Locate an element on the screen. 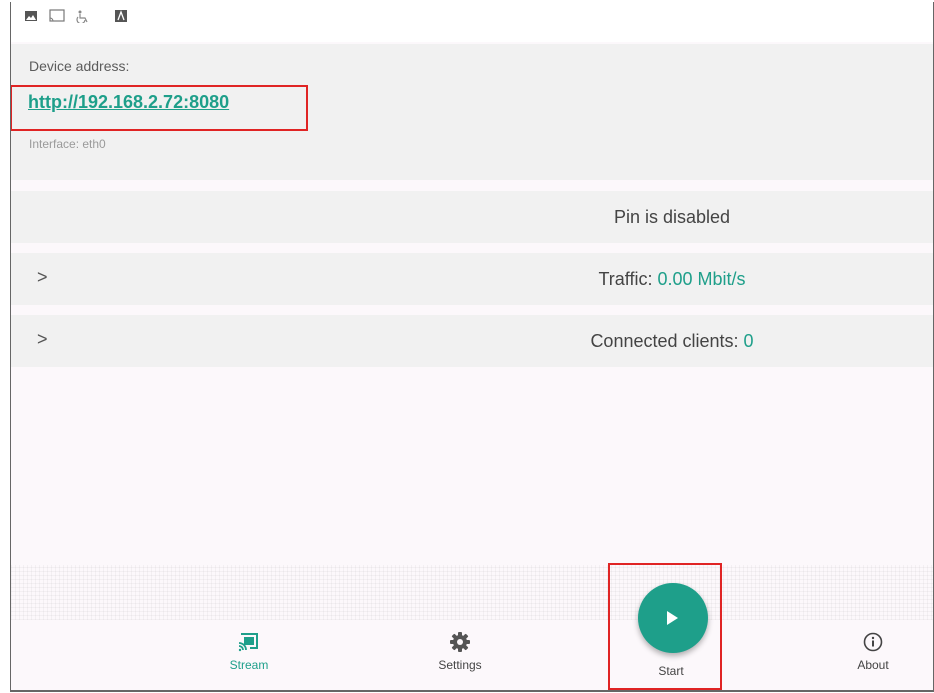  highlight-box-start is located at coordinates (665, 626).